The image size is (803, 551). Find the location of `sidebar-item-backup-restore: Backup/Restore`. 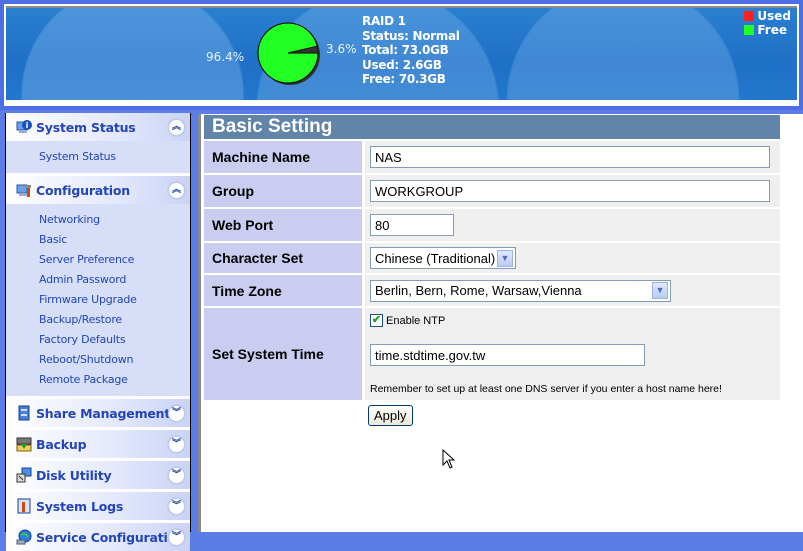

sidebar-item-backup-restore: Backup/Restore is located at coordinates (114, 320).